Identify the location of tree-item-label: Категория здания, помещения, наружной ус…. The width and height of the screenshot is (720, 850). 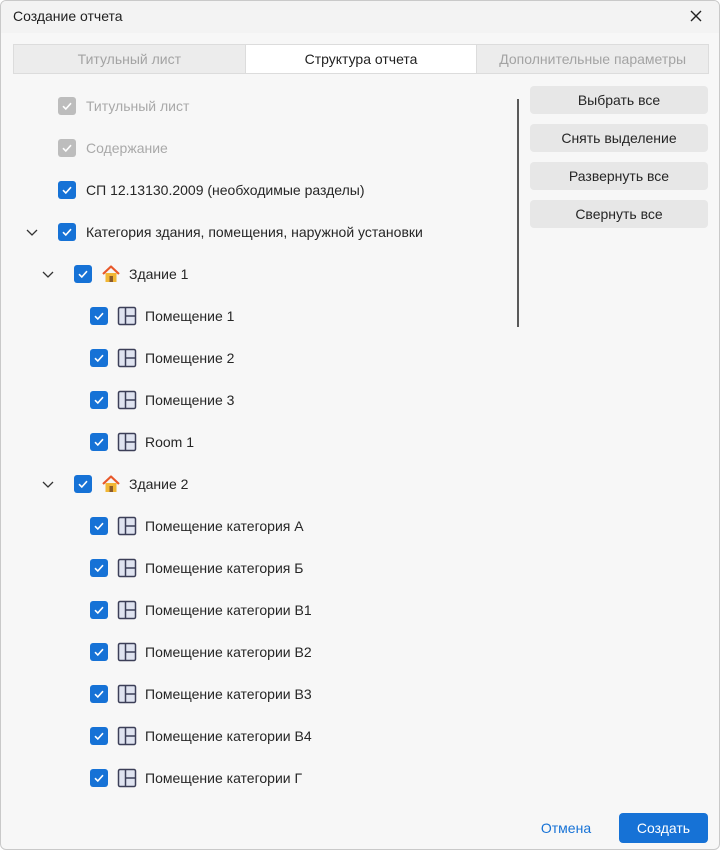
(254, 232).